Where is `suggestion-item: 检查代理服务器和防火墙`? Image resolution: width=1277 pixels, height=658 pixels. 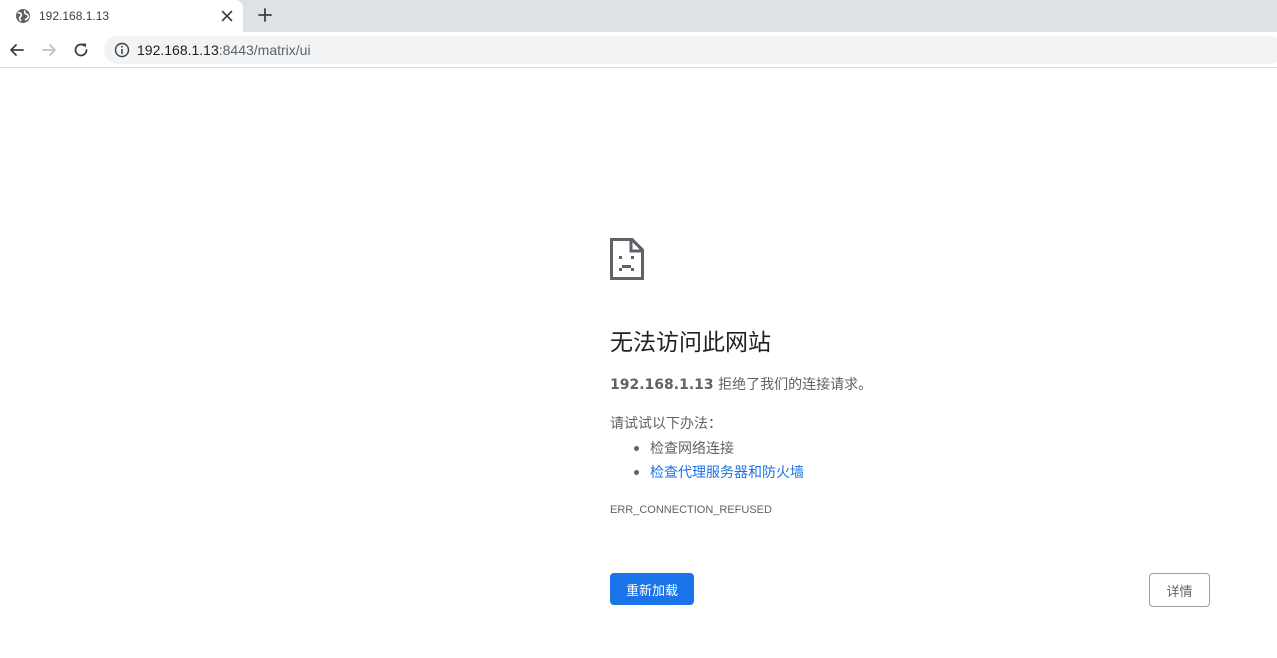
suggestion-item: 检查代理服务器和防火墙 is located at coordinates (707, 473).